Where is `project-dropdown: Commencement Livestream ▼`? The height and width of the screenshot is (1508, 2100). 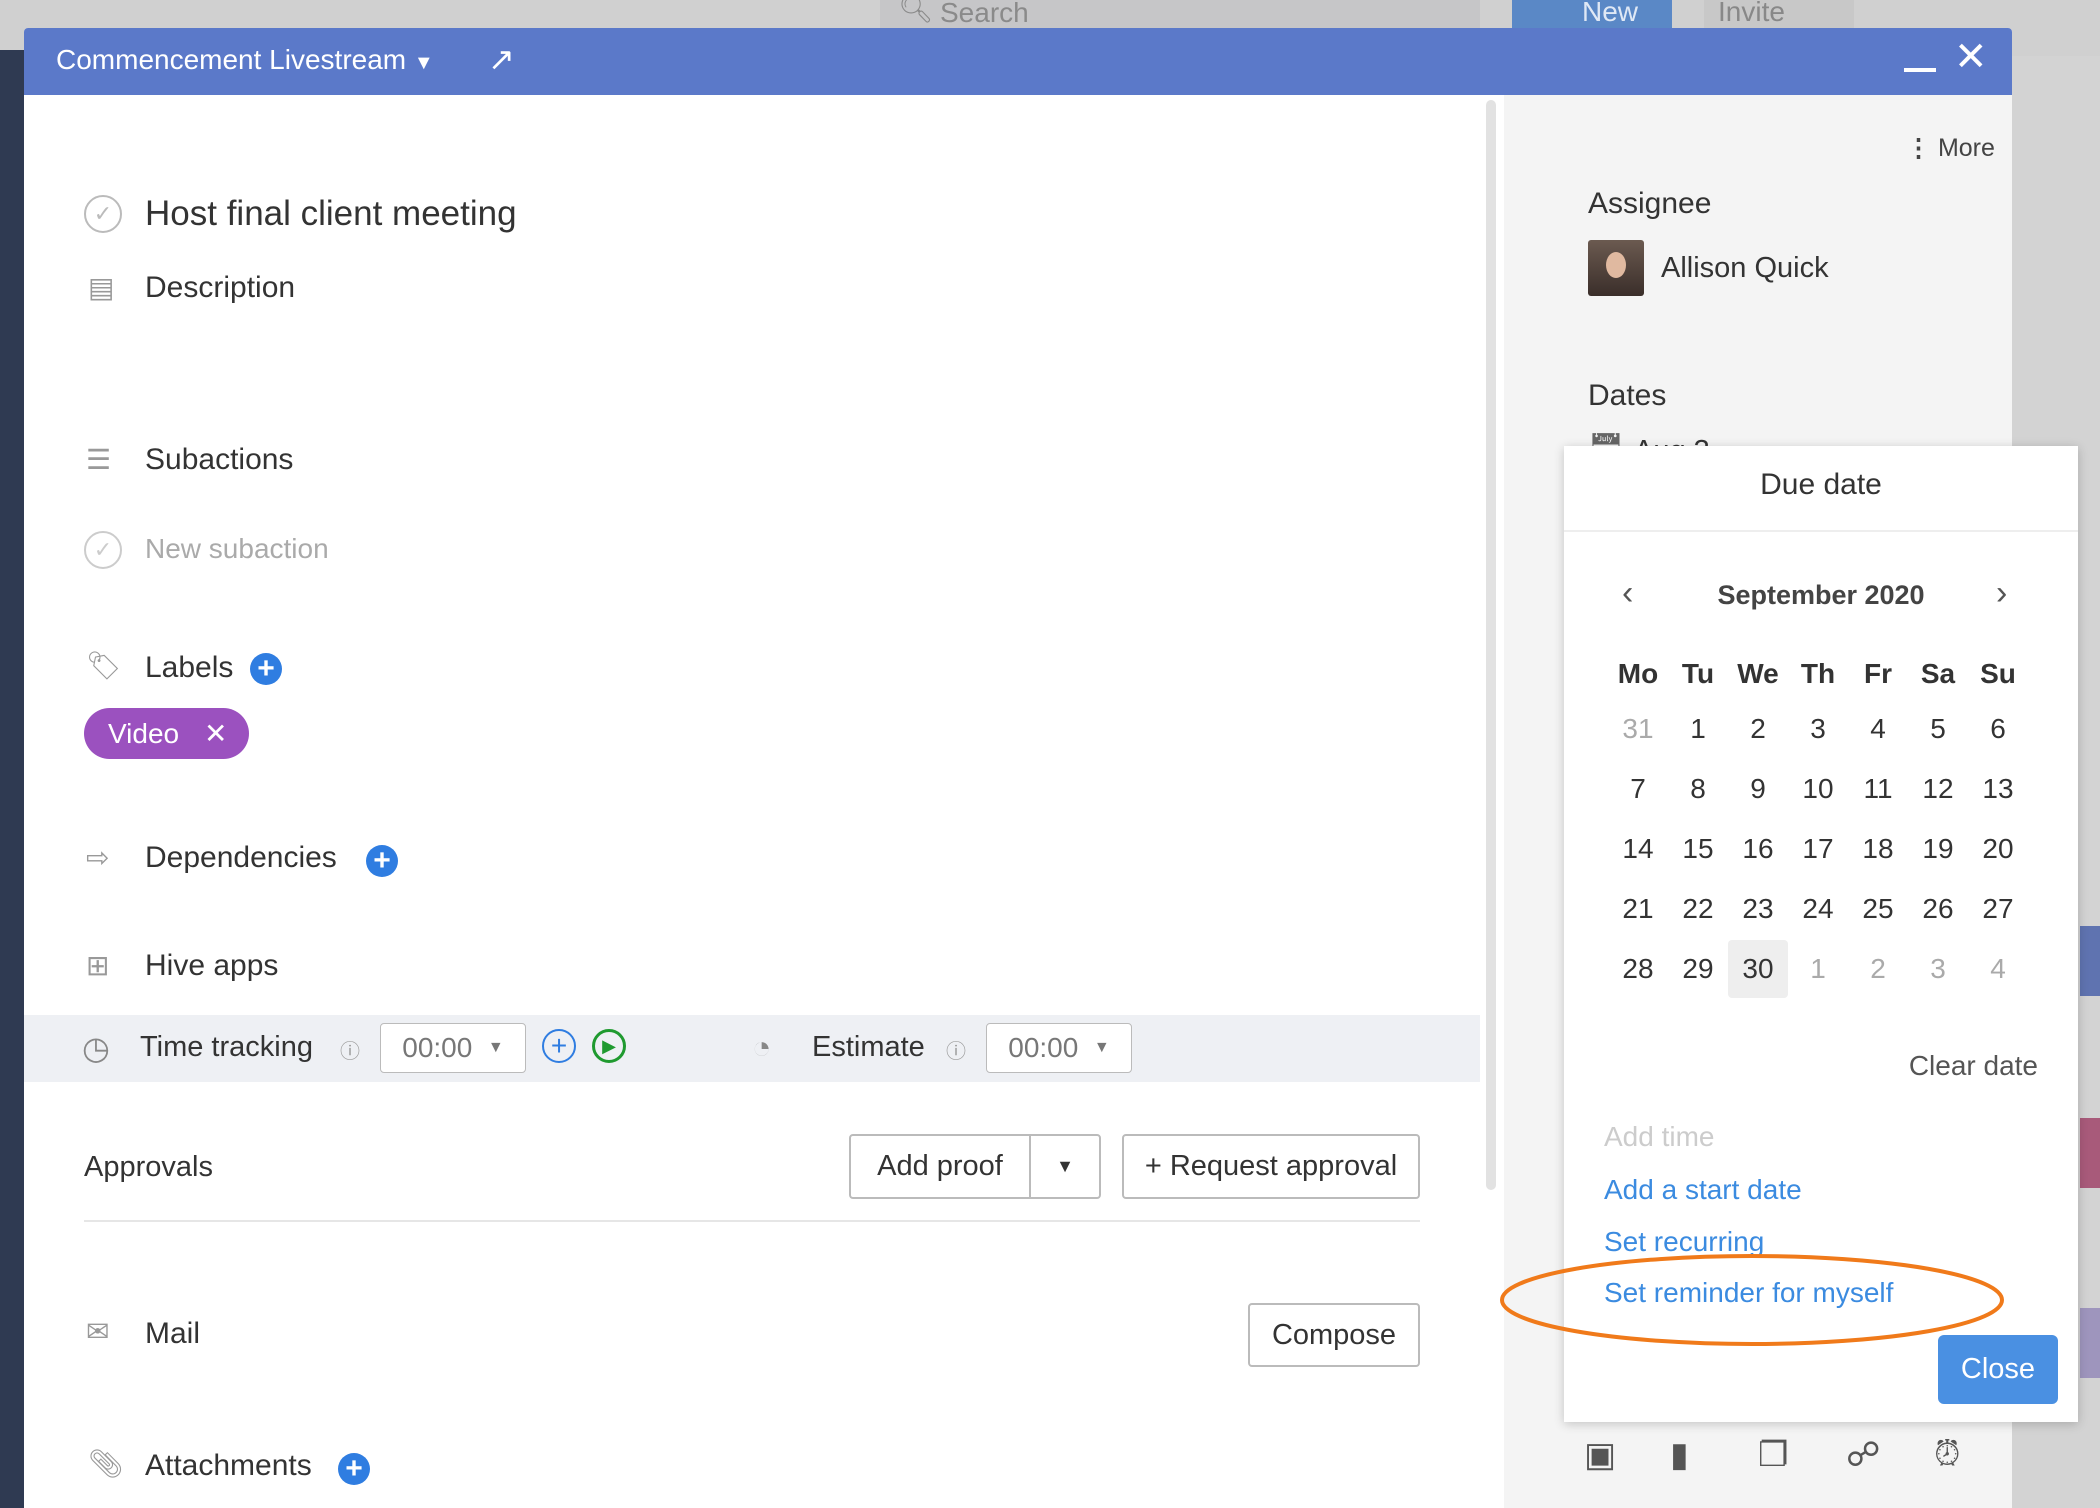
project-dropdown: Commencement Livestream ▼ is located at coordinates (245, 60).